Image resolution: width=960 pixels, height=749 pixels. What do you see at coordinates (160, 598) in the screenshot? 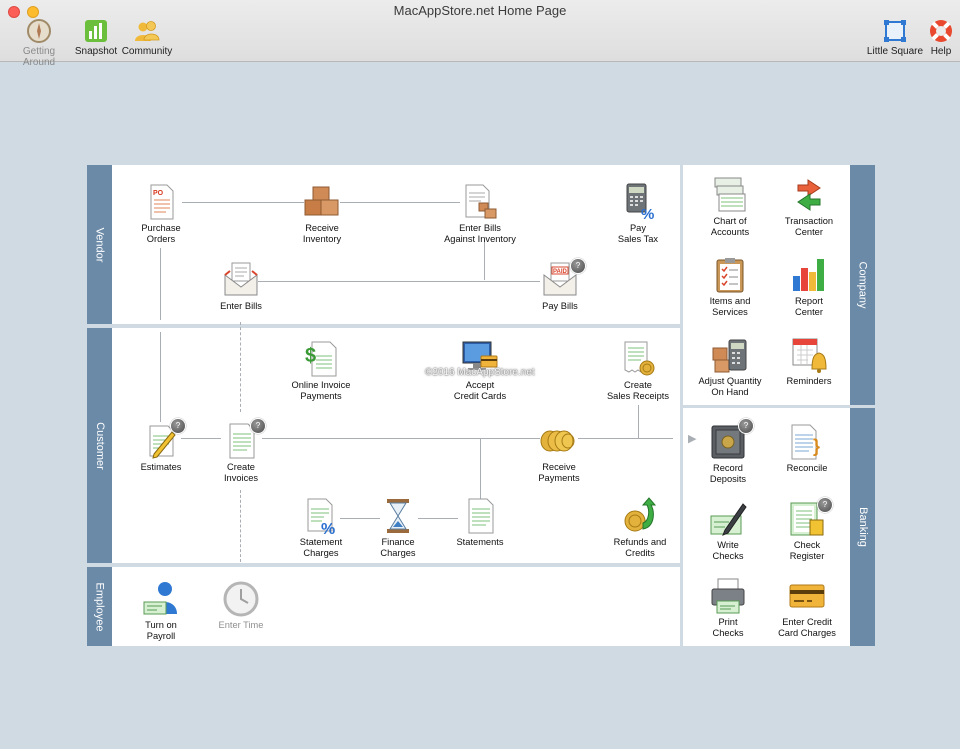
I see `person-check-icon` at bounding box center [160, 598].